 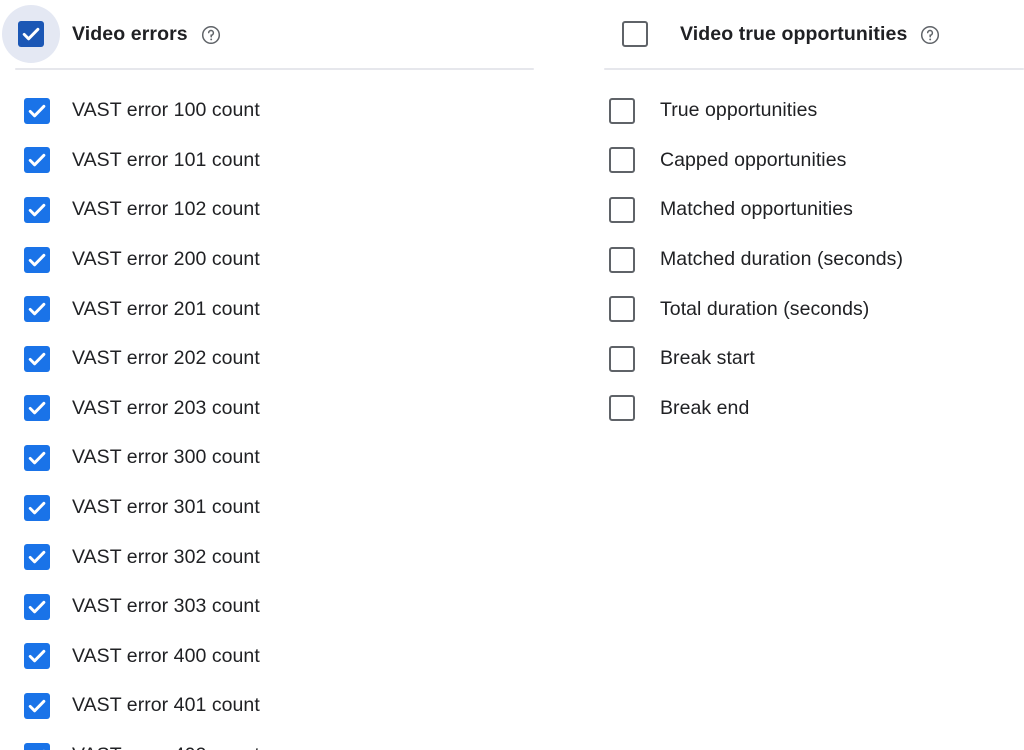 What do you see at coordinates (814, 409) in the screenshot?
I see `list-item: Break end` at bounding box center [814, 409].